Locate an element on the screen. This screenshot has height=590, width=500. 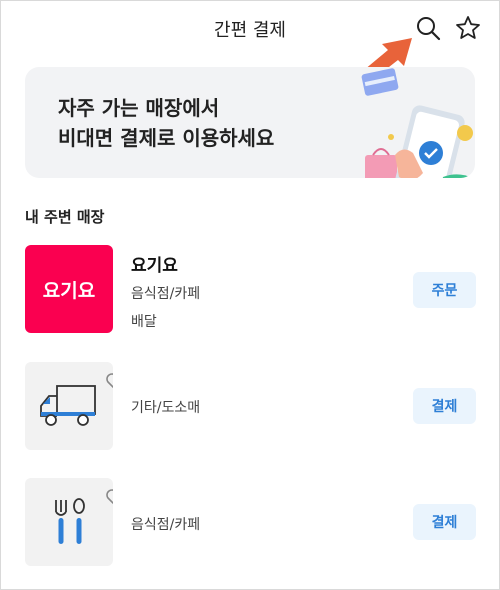
favorite-button is located at coordinates (468, 28).